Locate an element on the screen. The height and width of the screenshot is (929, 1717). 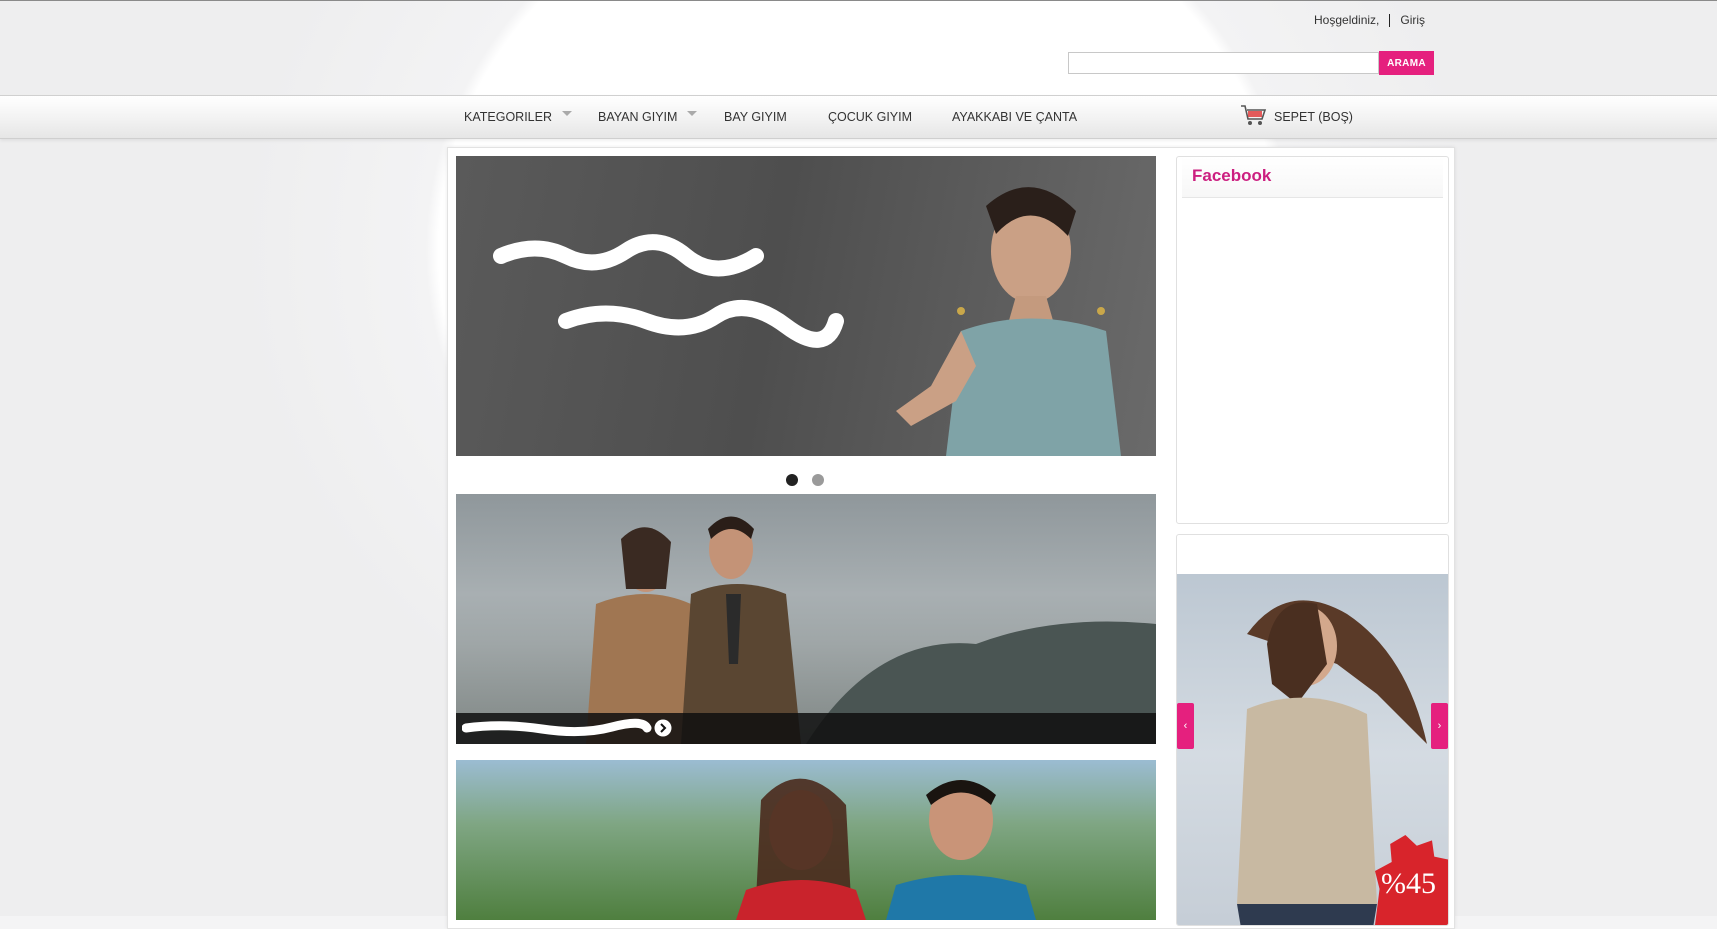
nav-item-kategoriler: KATEGORILER is located at coordinates (518, 117).